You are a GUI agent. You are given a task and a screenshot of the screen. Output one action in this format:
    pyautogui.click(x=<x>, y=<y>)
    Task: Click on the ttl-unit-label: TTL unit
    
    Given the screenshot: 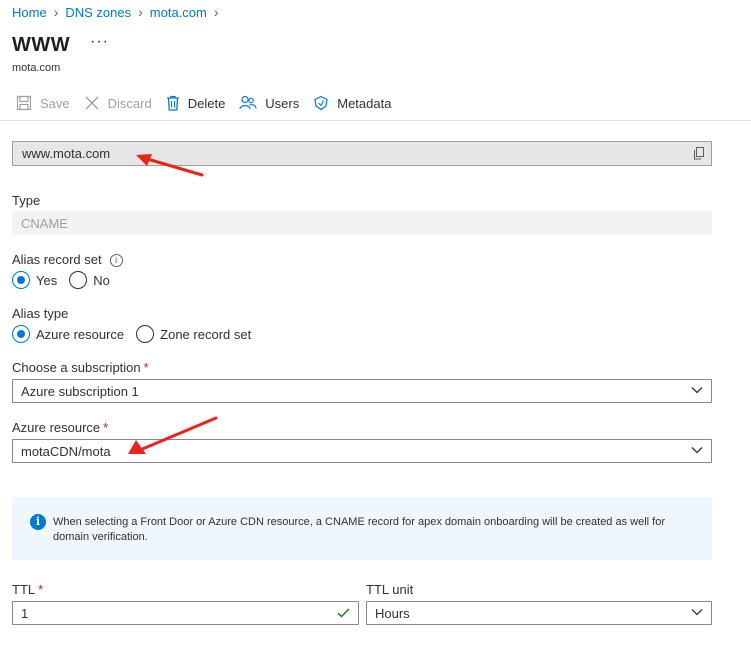 What is the action you would take?
    pyautogui.click(x=390, y=589)
    